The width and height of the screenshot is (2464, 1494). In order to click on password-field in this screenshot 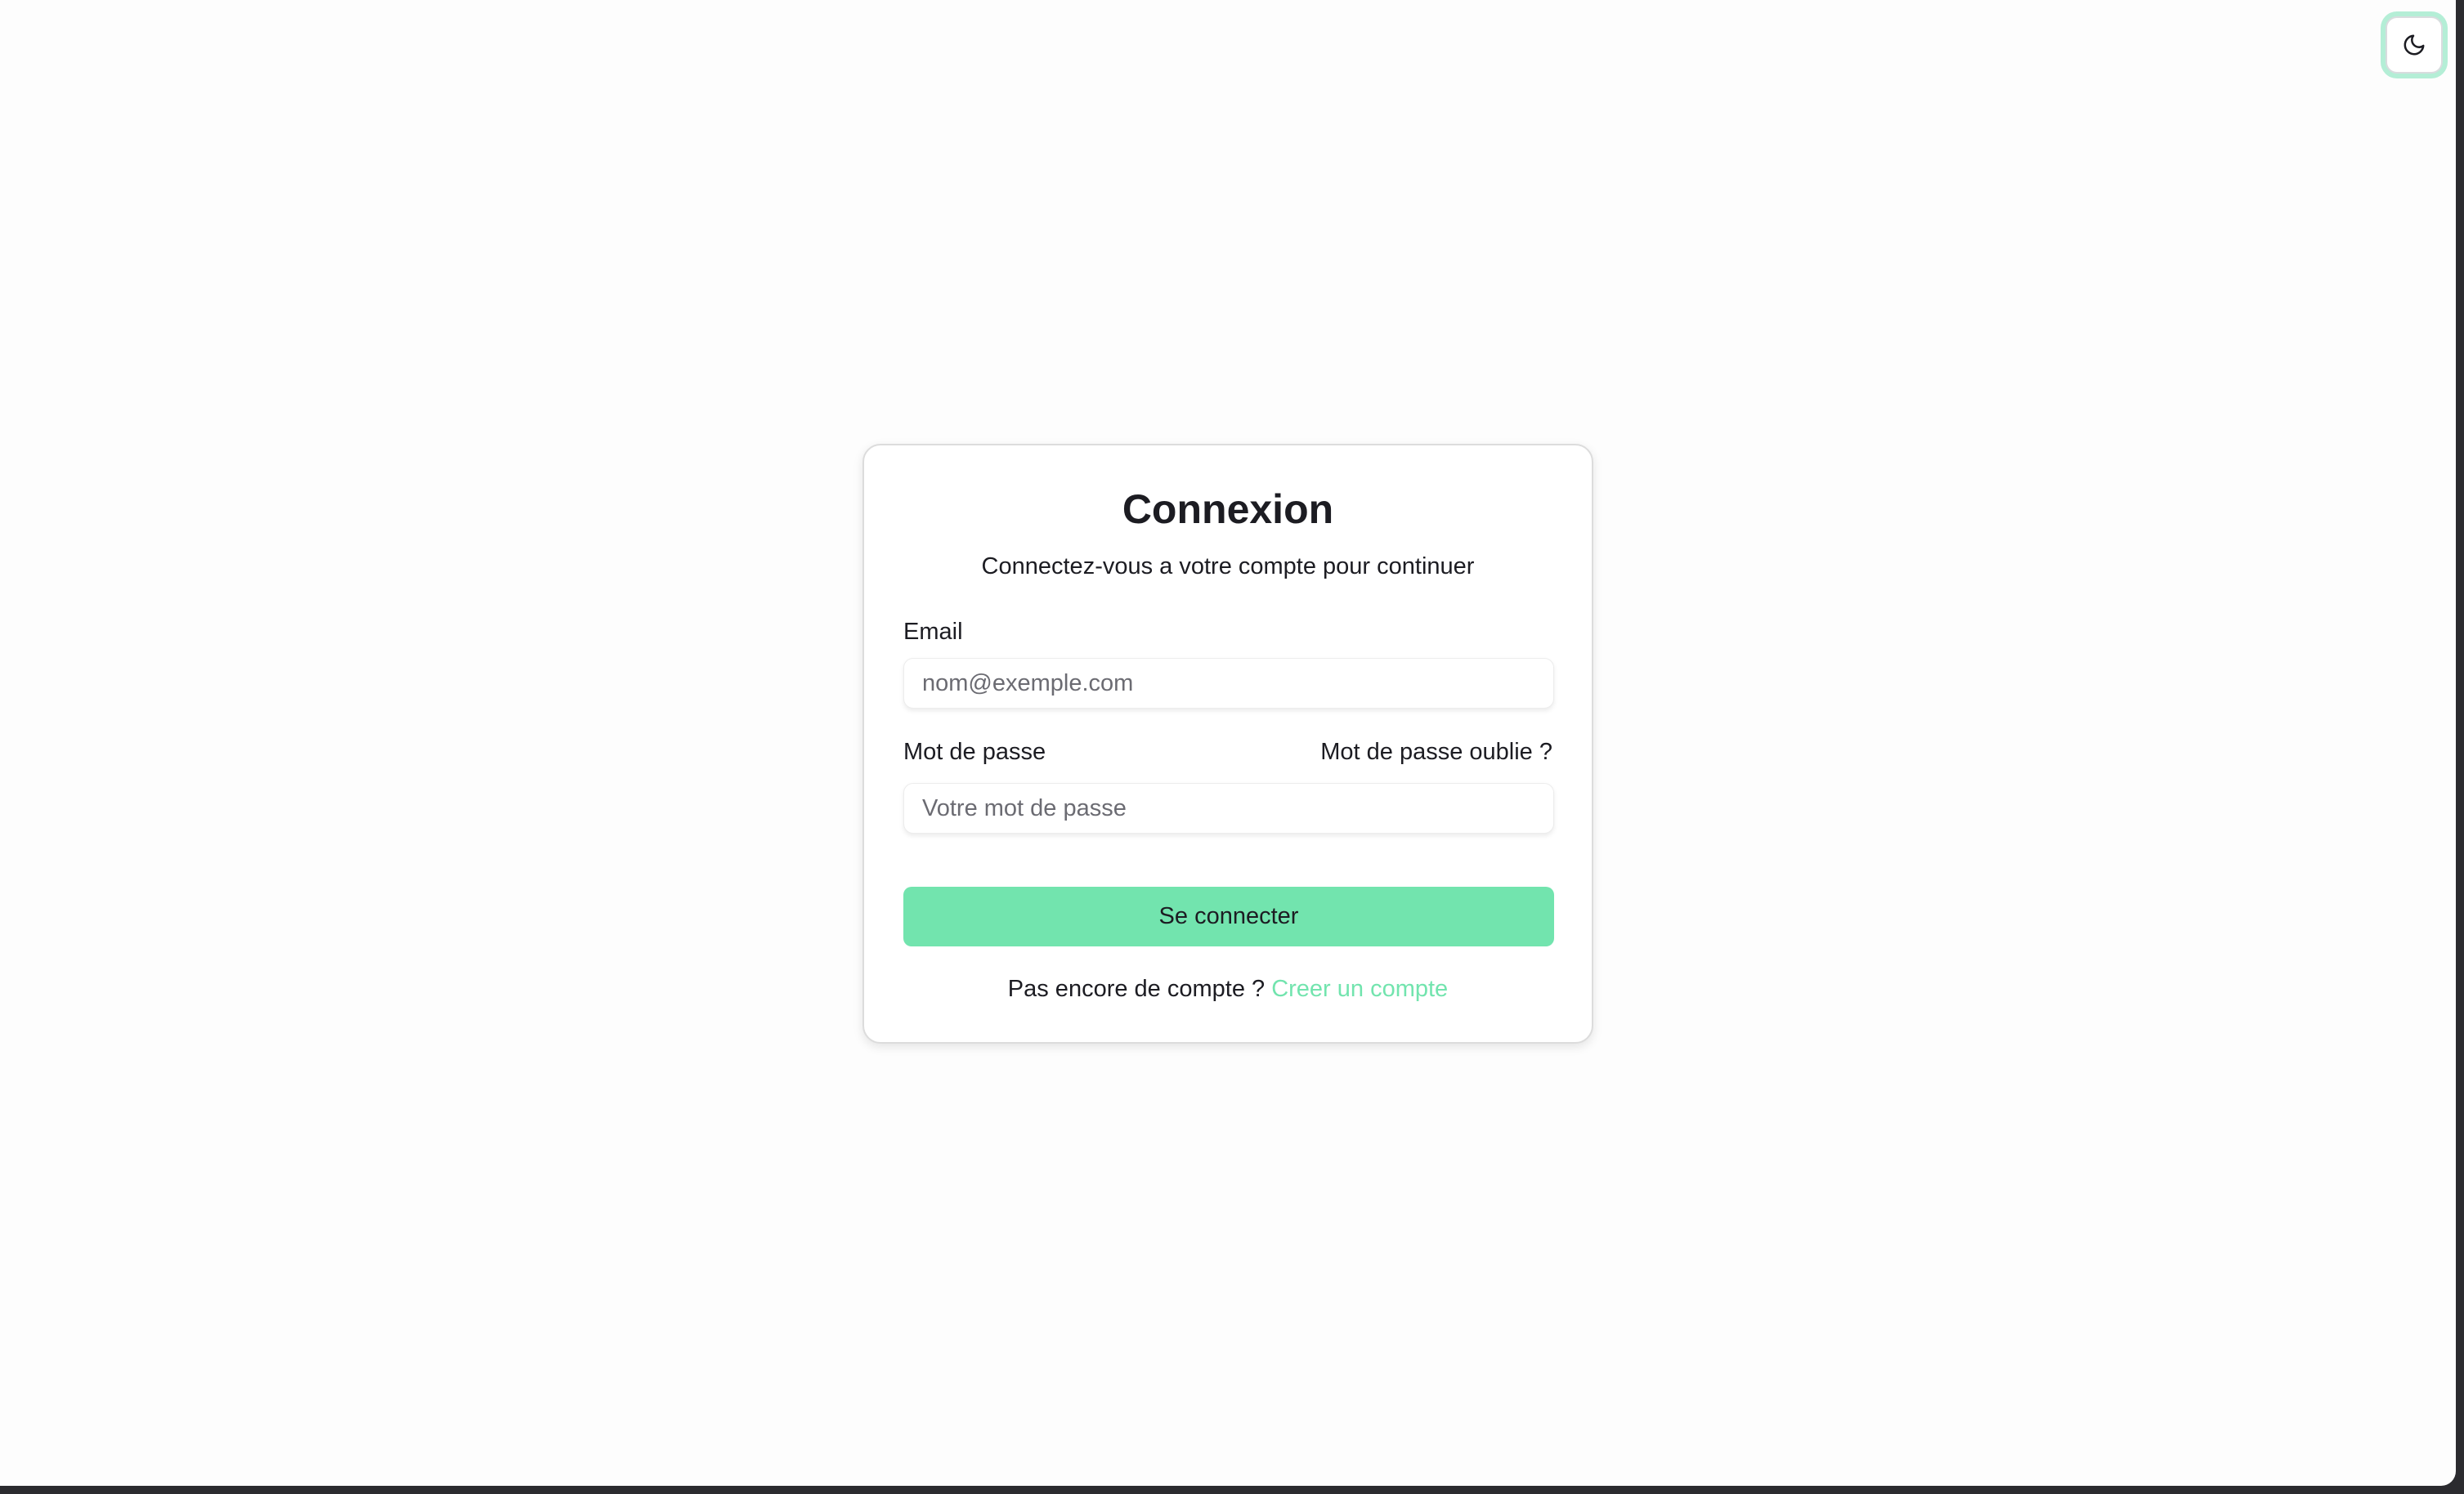, I will do `click(1229, 808)`.